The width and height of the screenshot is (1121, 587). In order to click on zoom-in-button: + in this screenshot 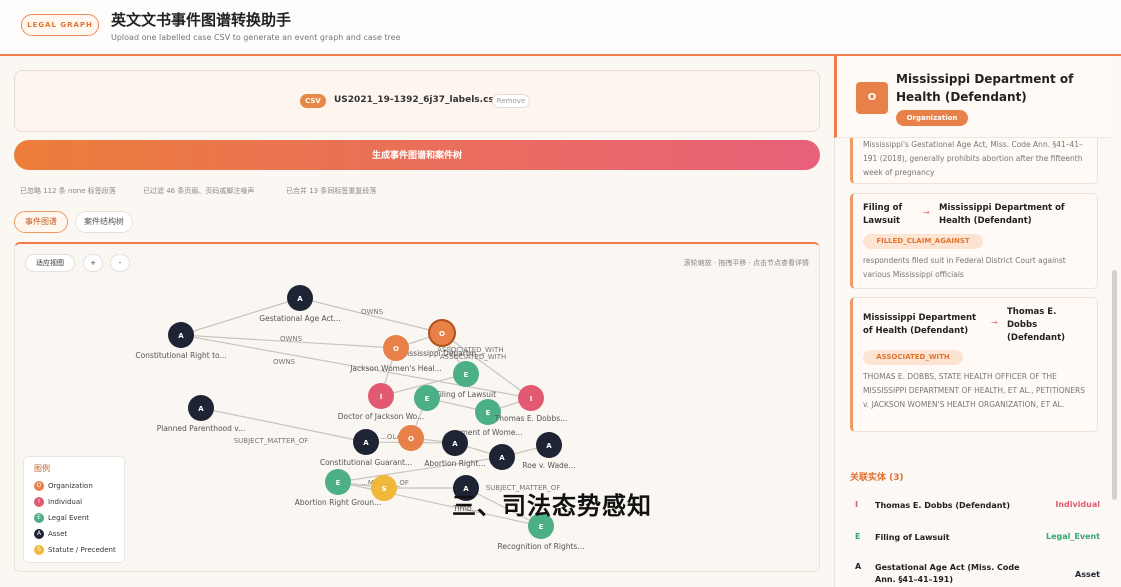, I will do `click(93, 263)`.